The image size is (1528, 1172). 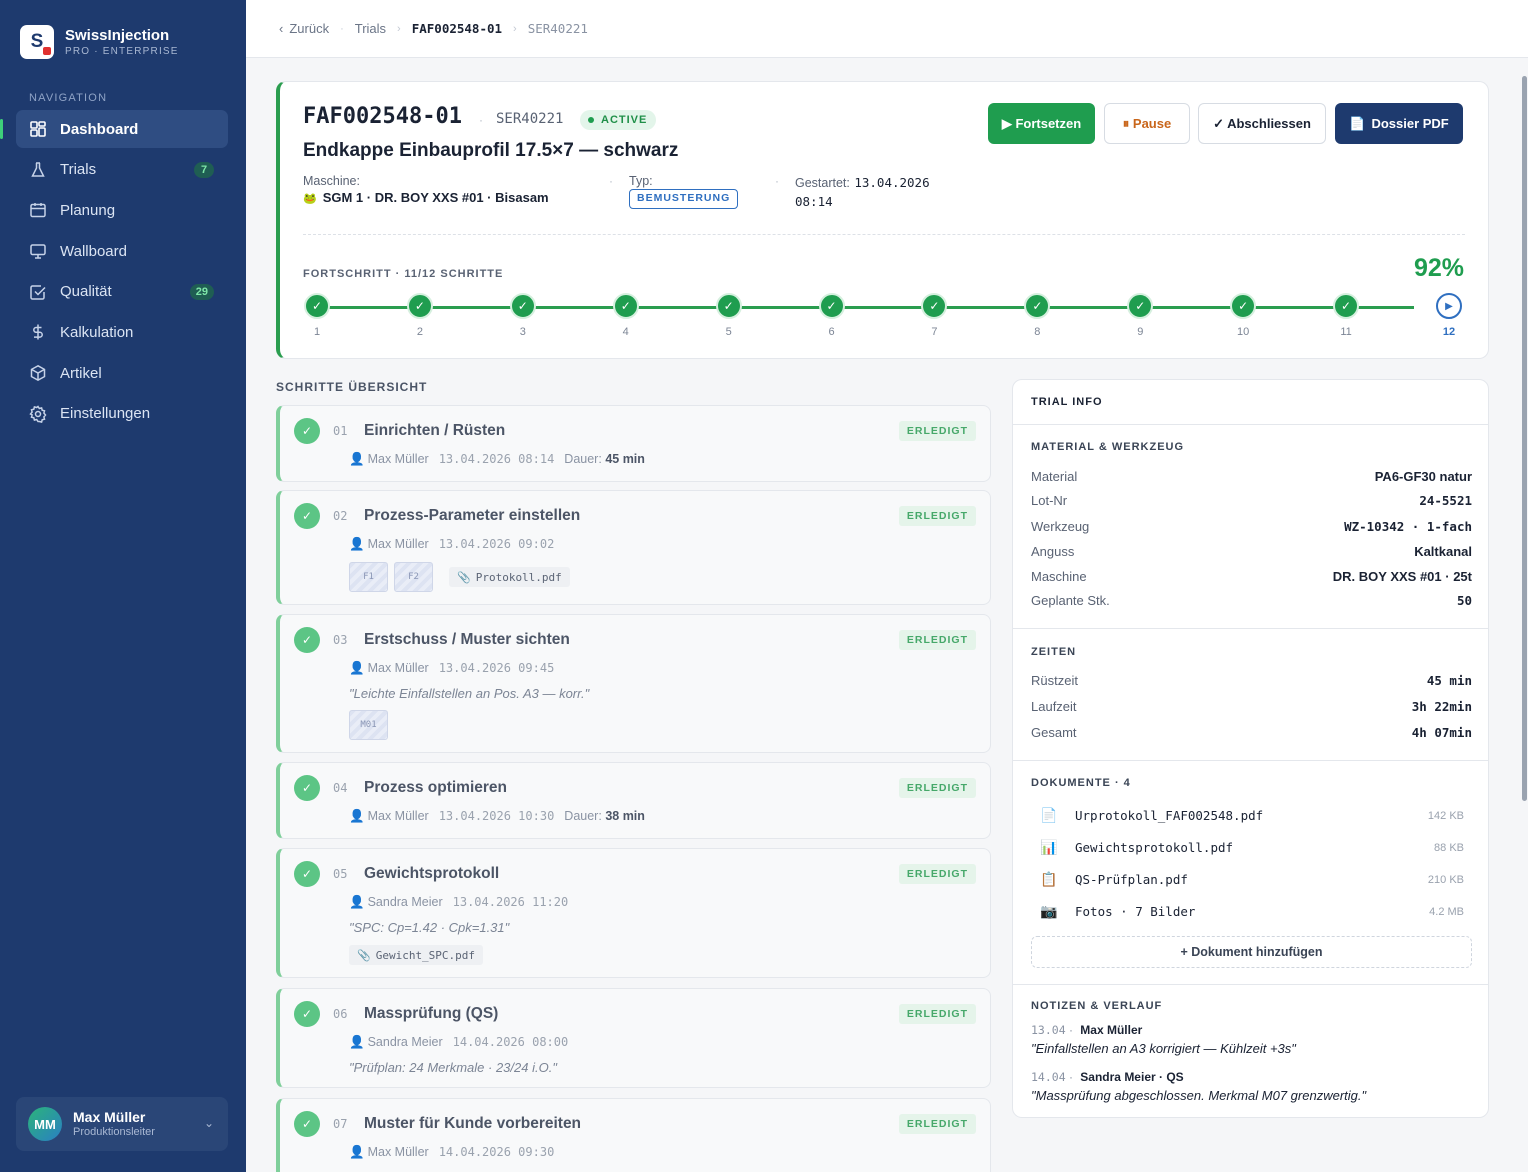 I want to click on document-row: 📋 QS-Prüfplan.pdf 210 KB, so click(x=1251, y=879).